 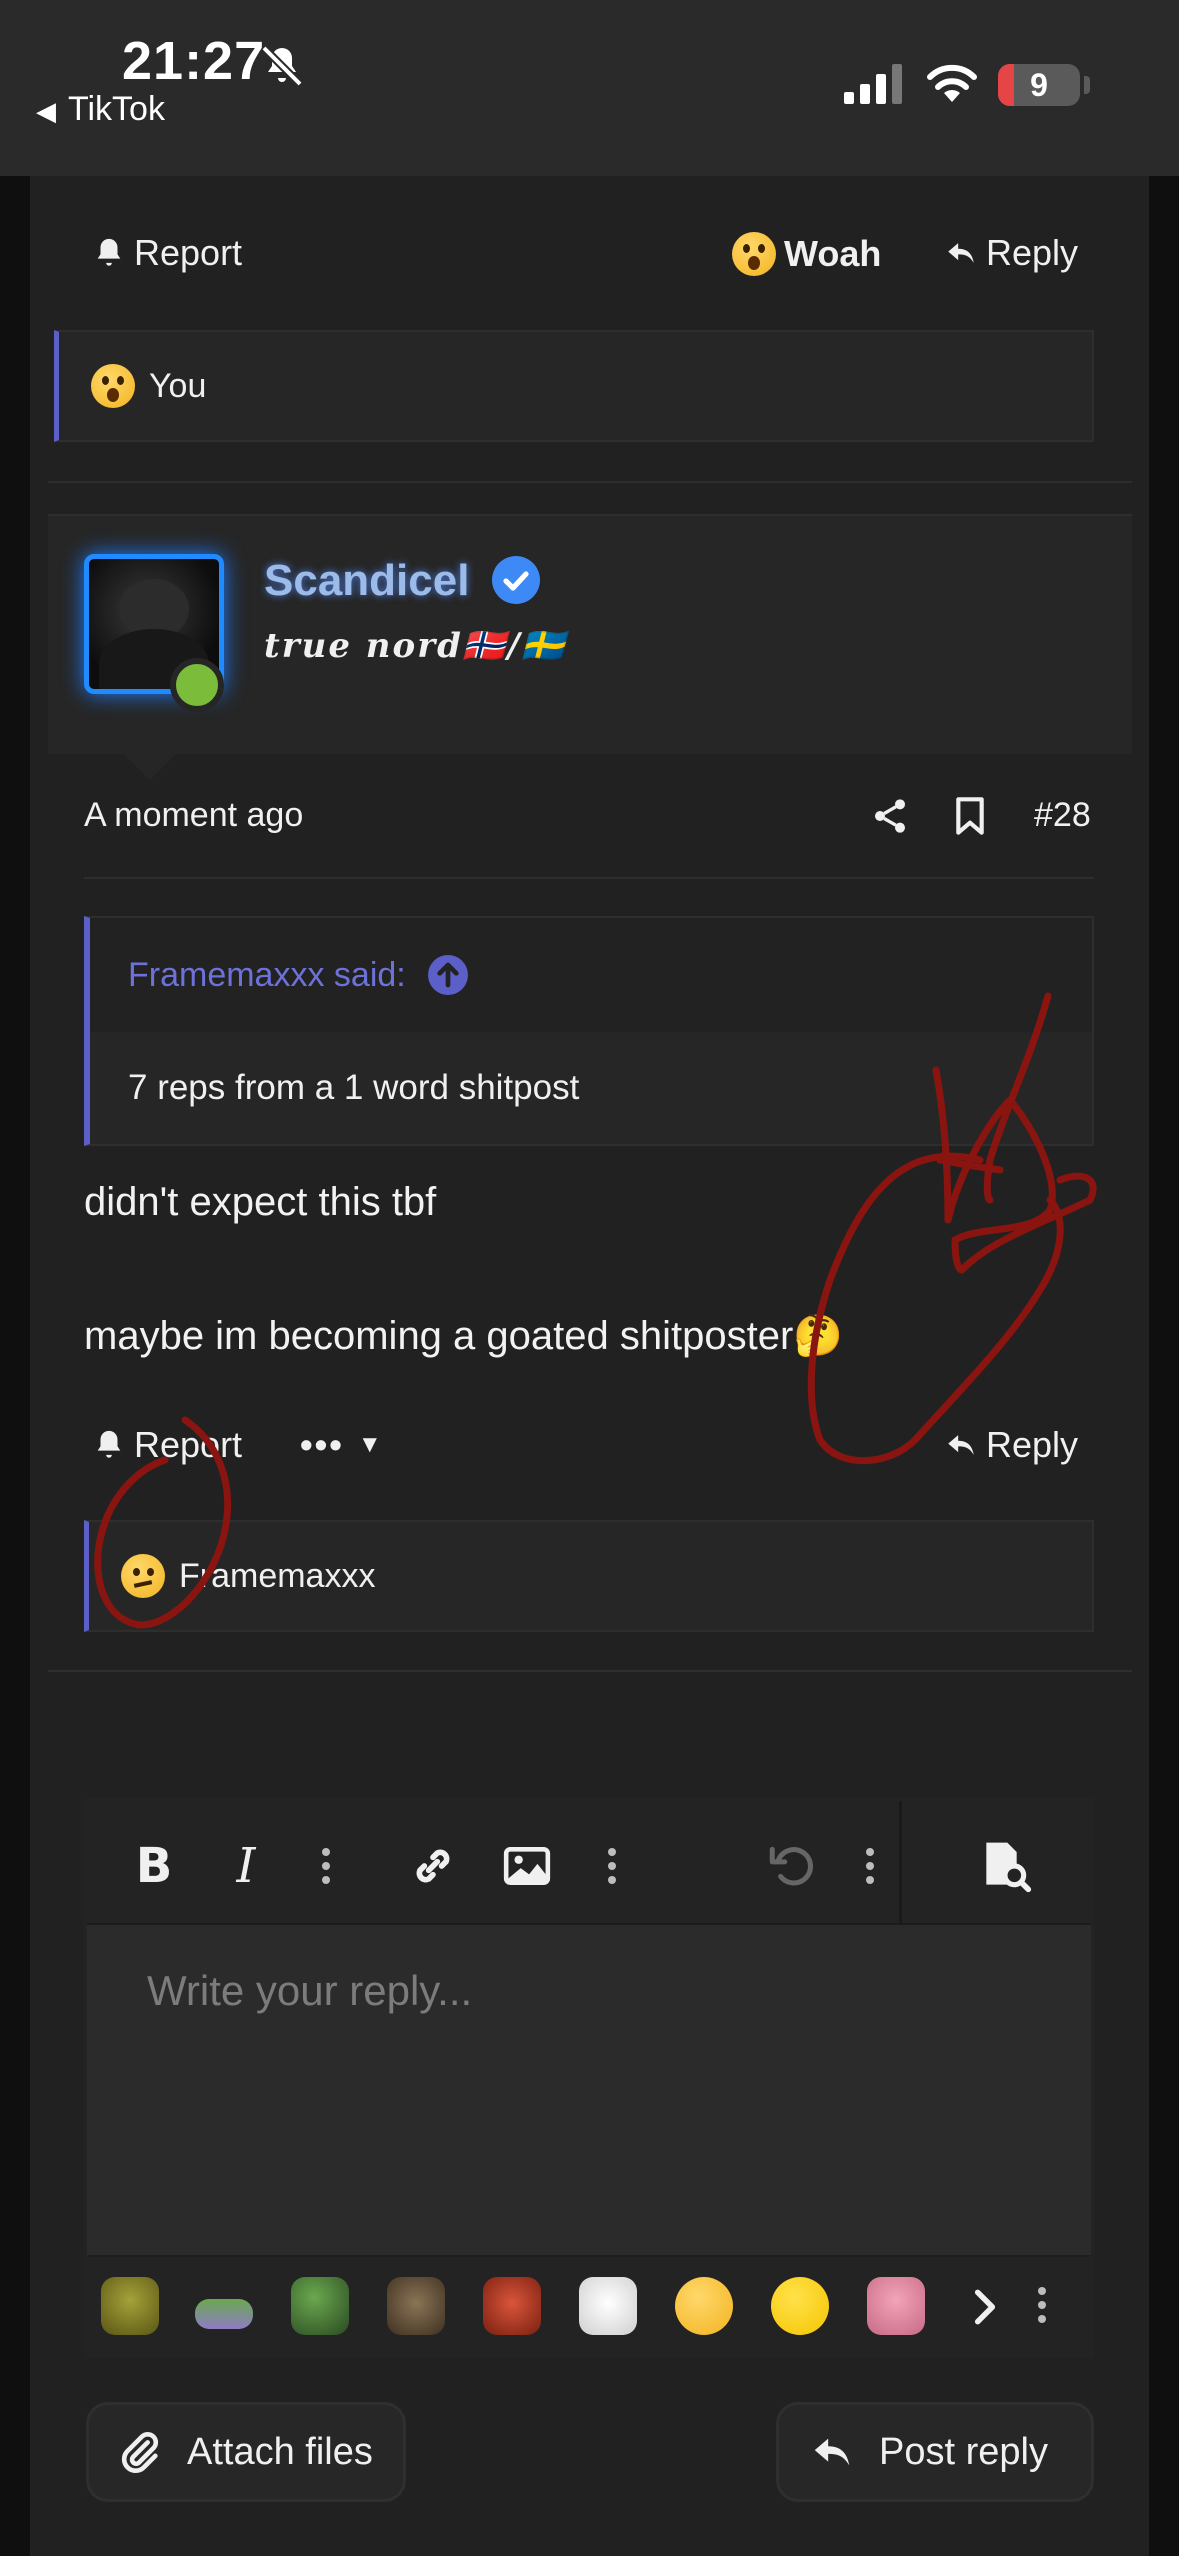 I want to click on meta-divider, so click(x=589, y=878).